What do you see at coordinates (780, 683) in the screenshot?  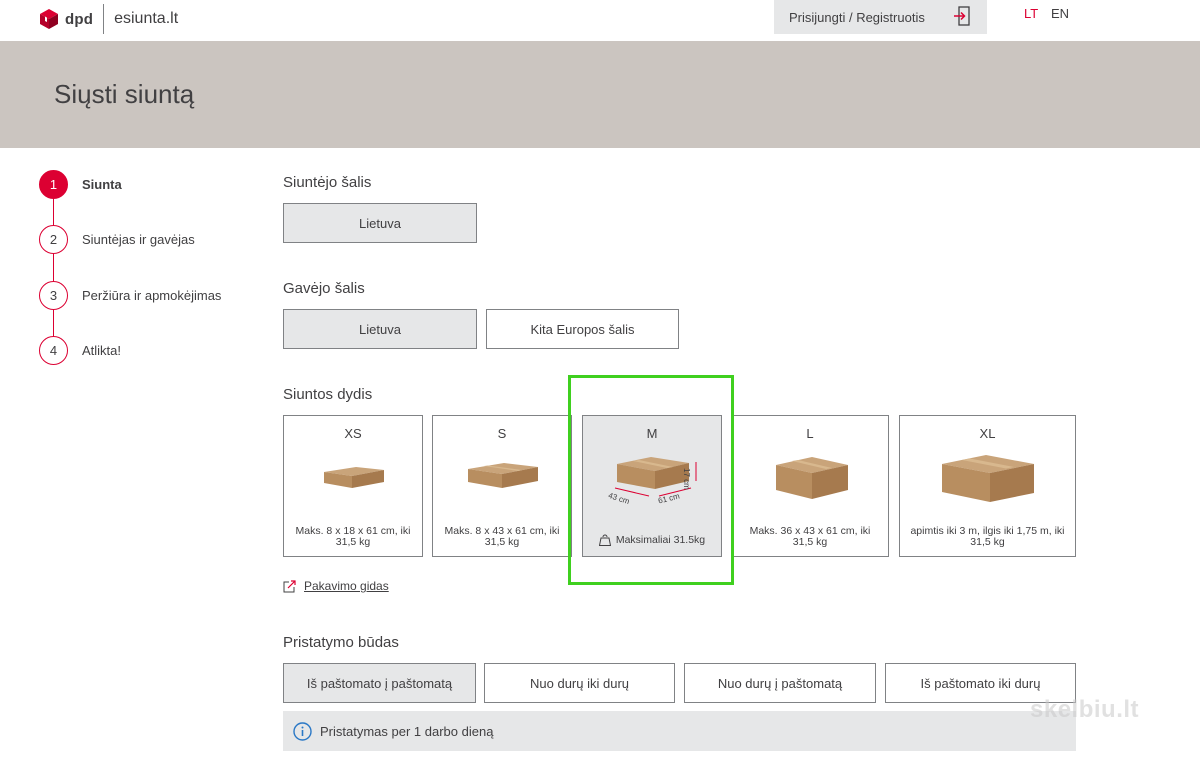 I see `delivery-door-to-locker: Nuo durų į paštomatą` at bounding box center [780, 683].